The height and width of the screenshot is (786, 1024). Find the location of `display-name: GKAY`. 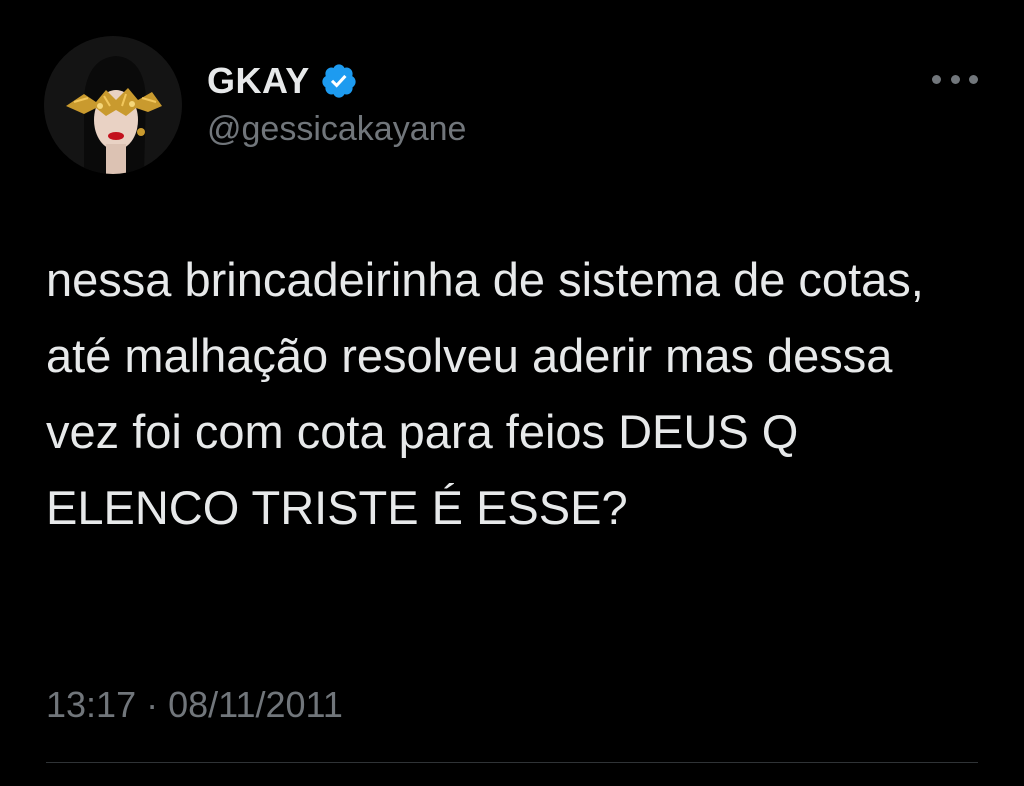

display-name: GKAY is located at coordinates (258, 81).